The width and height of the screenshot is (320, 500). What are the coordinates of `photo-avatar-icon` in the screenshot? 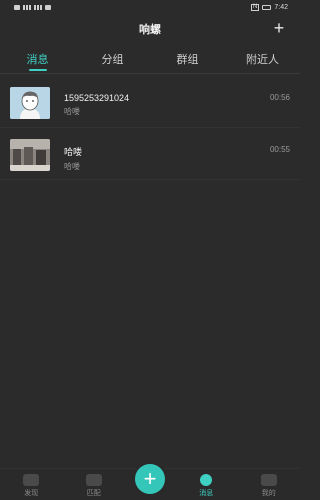 It's located at (30, 155).